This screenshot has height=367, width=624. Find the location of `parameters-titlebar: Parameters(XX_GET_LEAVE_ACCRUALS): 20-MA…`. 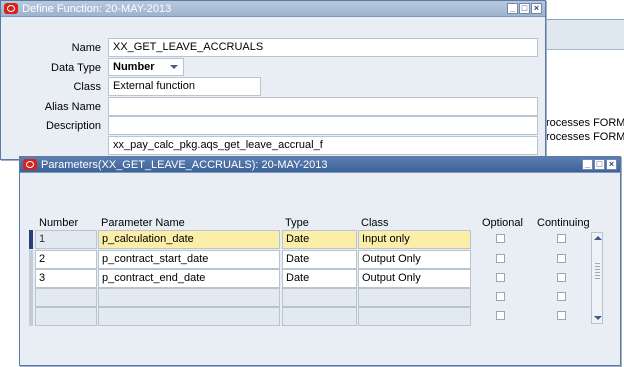

parameters-titlebar: Parameters(XX_GET_LEAVE_ACCRUALS): 20-MA… is located at coordinates (320, 165).